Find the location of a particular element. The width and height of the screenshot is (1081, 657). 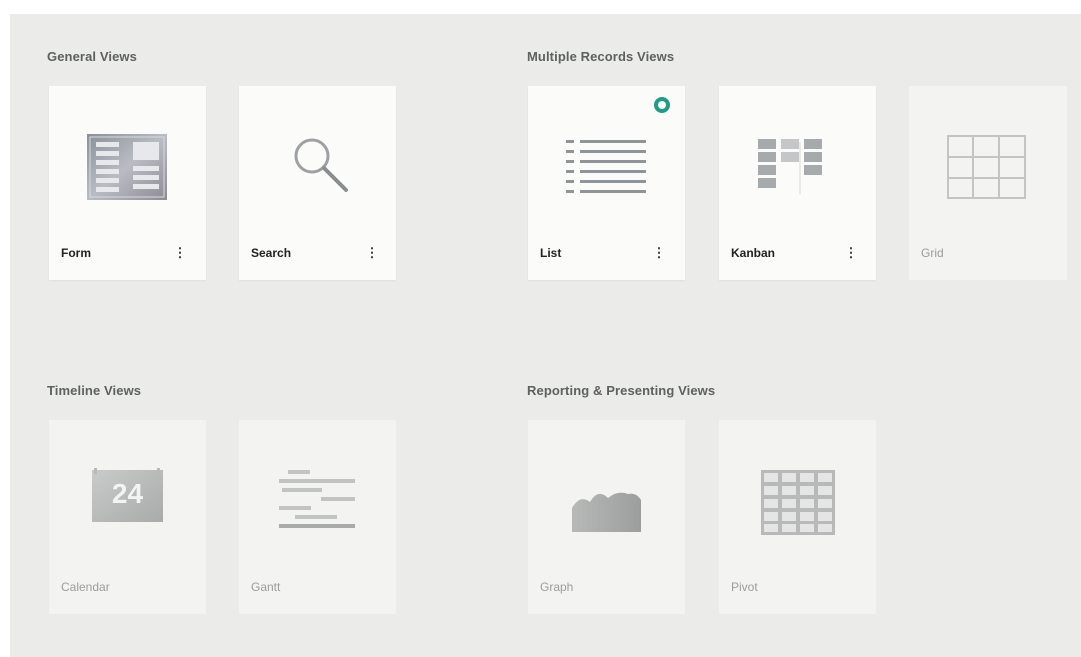

section-title-general: General Views is located at coordinates (92, 56).